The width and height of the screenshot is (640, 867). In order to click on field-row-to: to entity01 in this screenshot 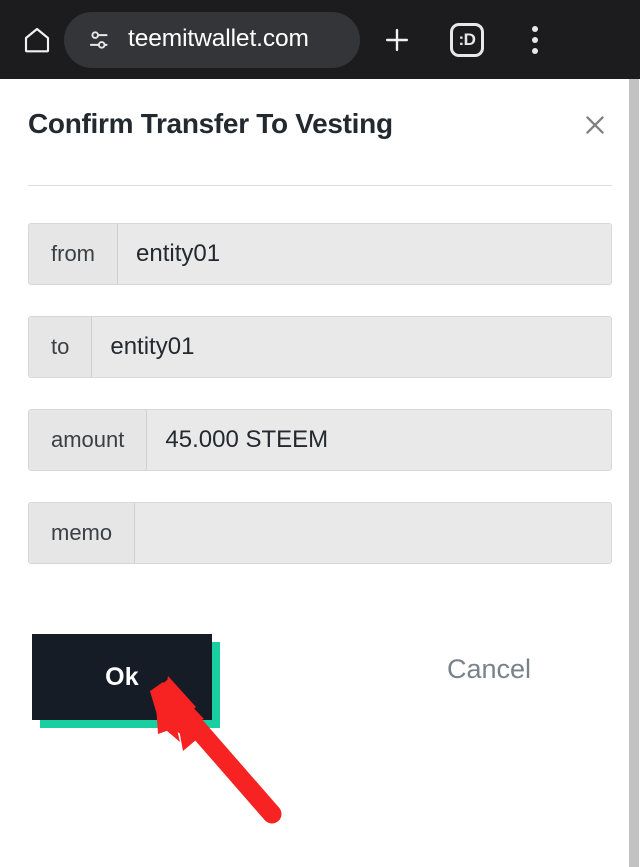, I will do `click(320, 347)`.